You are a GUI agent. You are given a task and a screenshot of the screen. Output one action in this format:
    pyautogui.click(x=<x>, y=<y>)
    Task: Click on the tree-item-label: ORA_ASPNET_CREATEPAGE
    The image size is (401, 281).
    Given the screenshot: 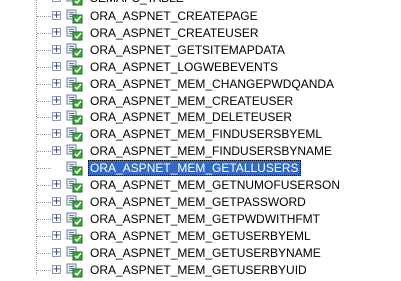 What is the action you would take?
    pyautogui.click(x=174, y=16)
    